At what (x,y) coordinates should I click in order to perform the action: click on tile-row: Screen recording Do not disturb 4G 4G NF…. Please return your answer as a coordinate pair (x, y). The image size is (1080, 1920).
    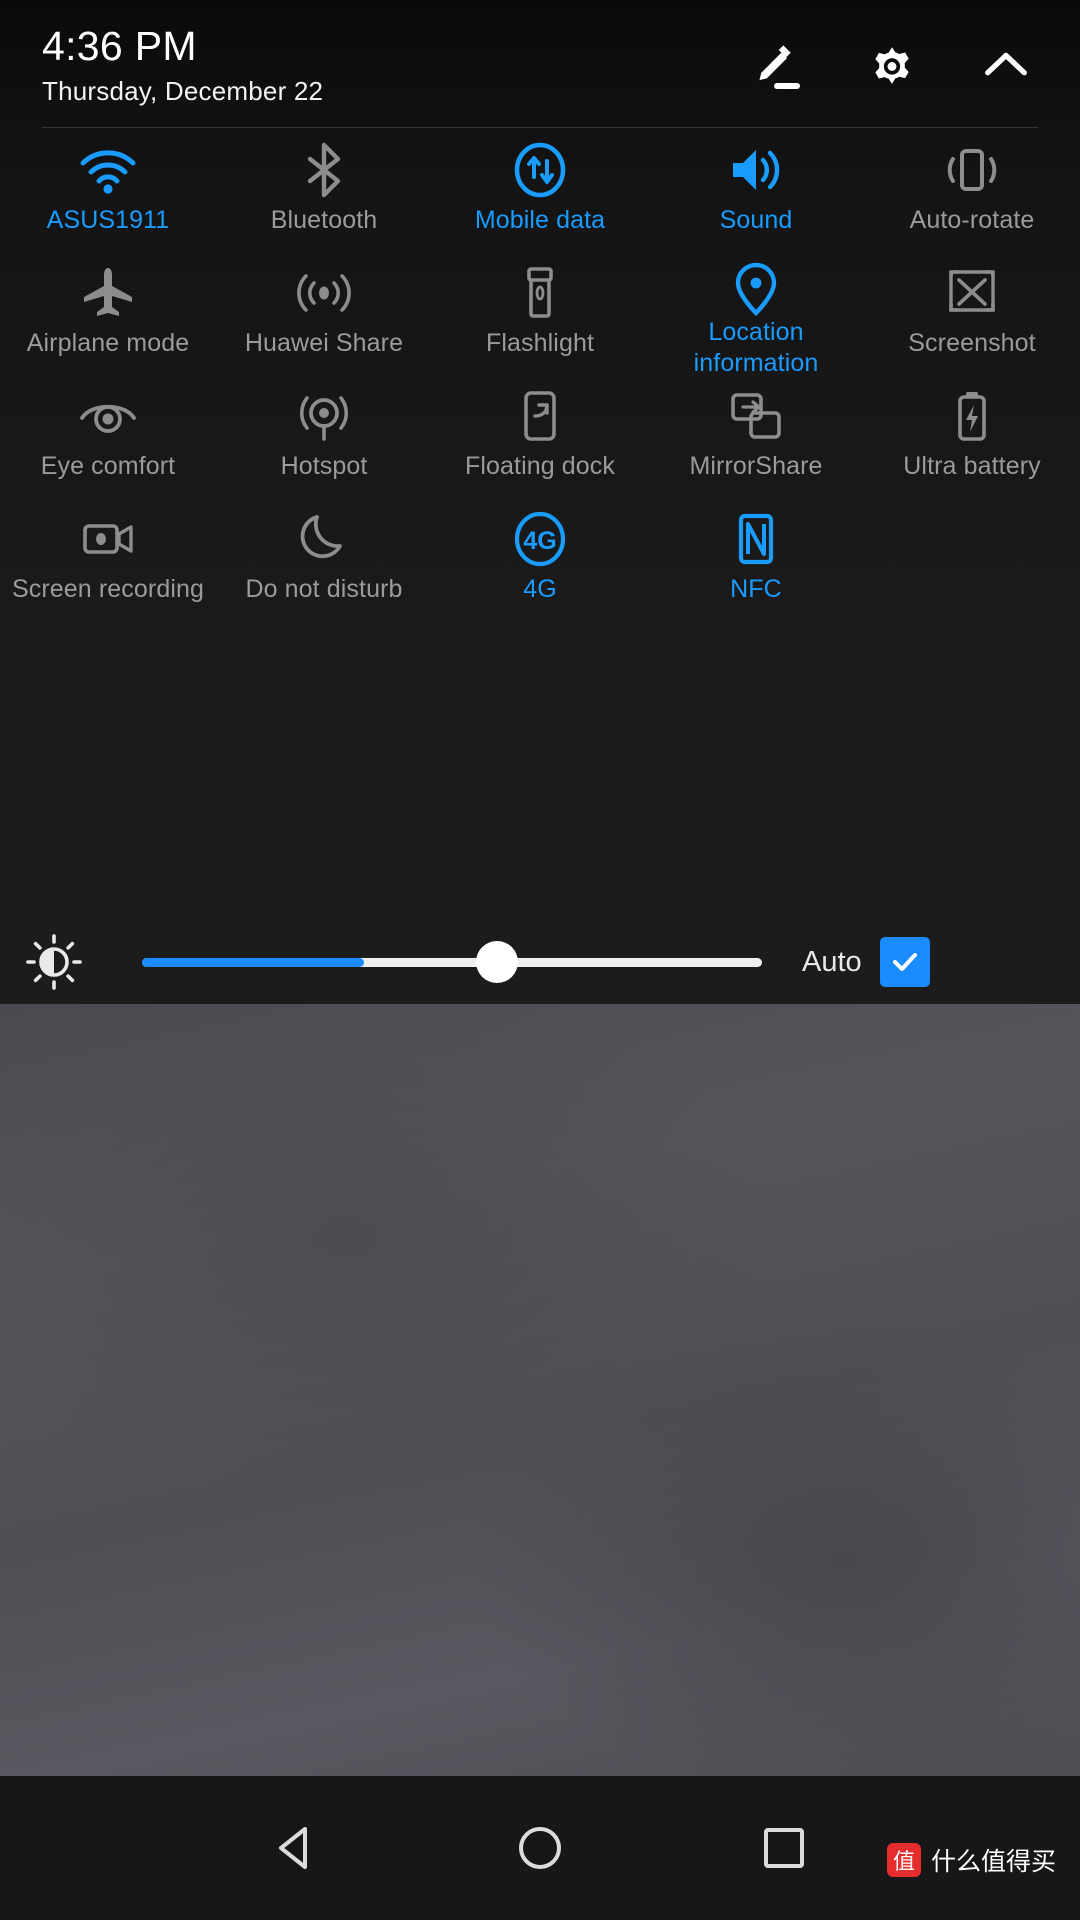
    Looking at the image, I should click on (540, 563).